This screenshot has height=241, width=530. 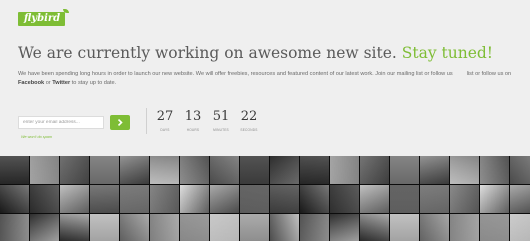 I want to click on countdown-label: MINUTES, so click(x=221, y=130).